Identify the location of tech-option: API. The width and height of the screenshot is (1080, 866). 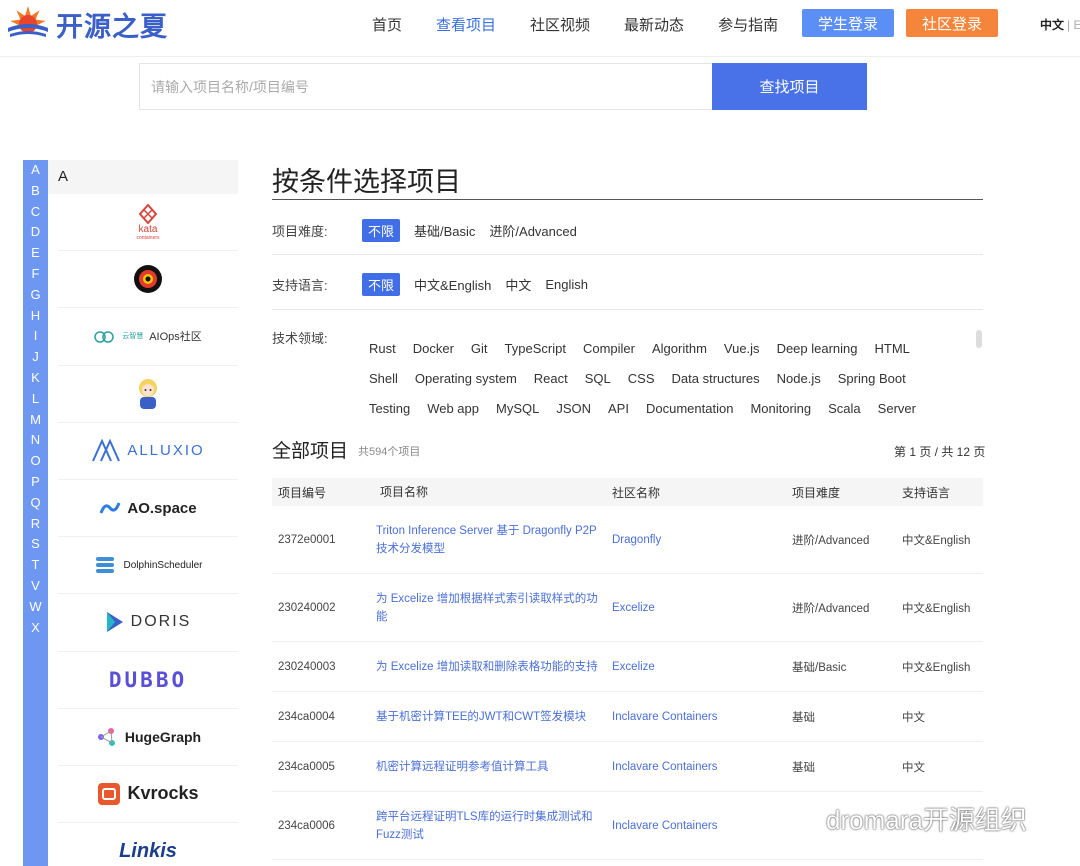
(618, 408).